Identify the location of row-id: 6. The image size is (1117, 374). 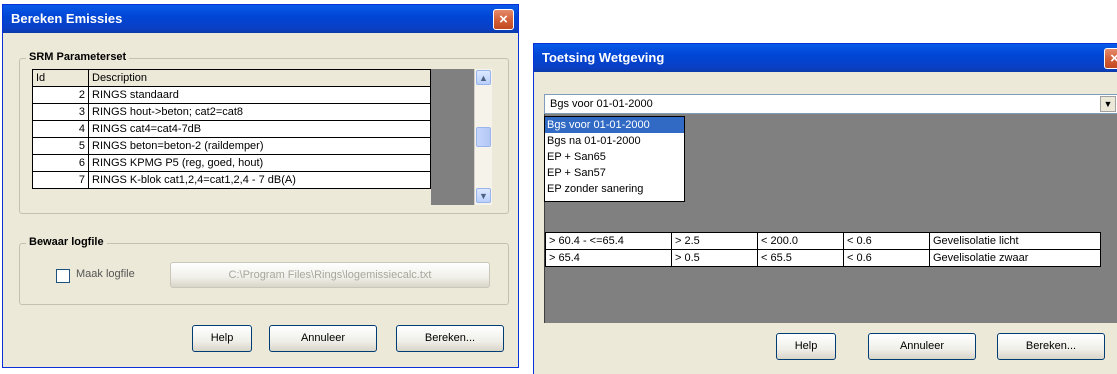
(60, 163).